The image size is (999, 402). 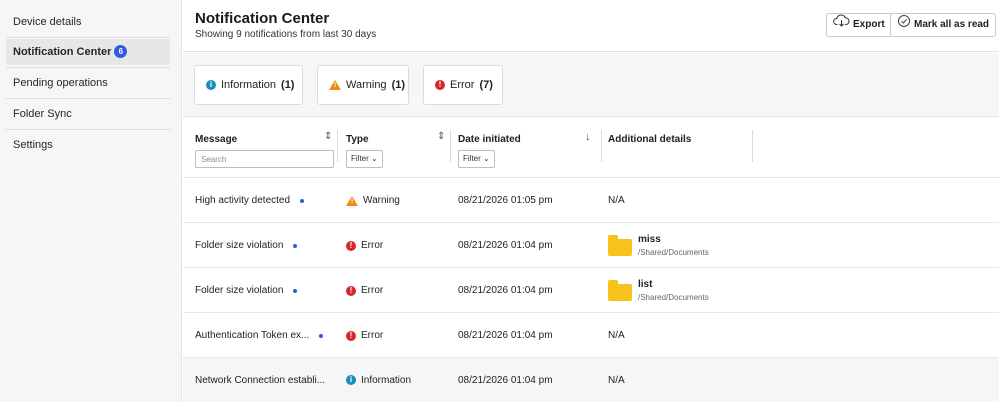 I want to click on page-title: Notification Center, so click(x=262, y=18).